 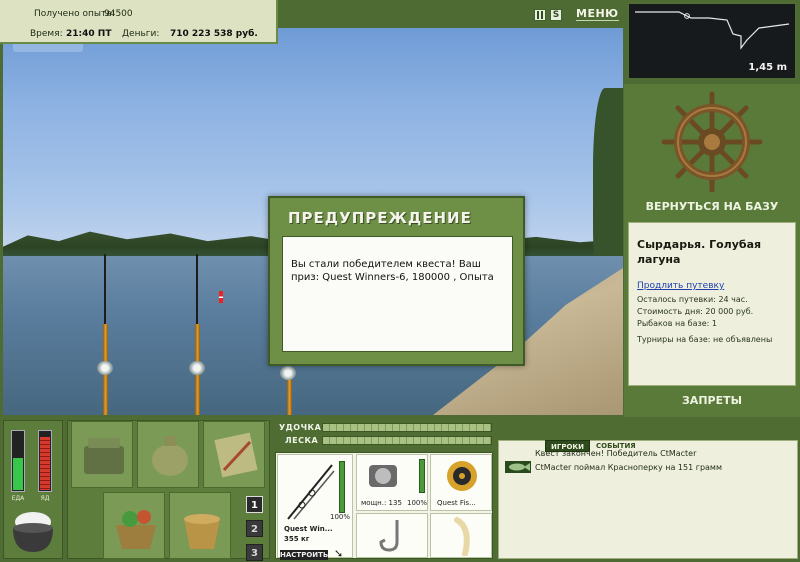 What do you see at coordinates (118, 14) in the screenshot?
I see `exp-value: 94500` at bounding box center [118, 14].